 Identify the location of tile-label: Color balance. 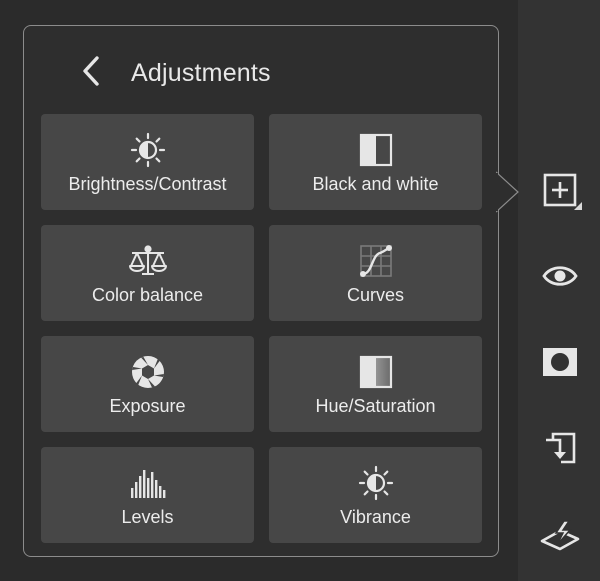
(147, 295).